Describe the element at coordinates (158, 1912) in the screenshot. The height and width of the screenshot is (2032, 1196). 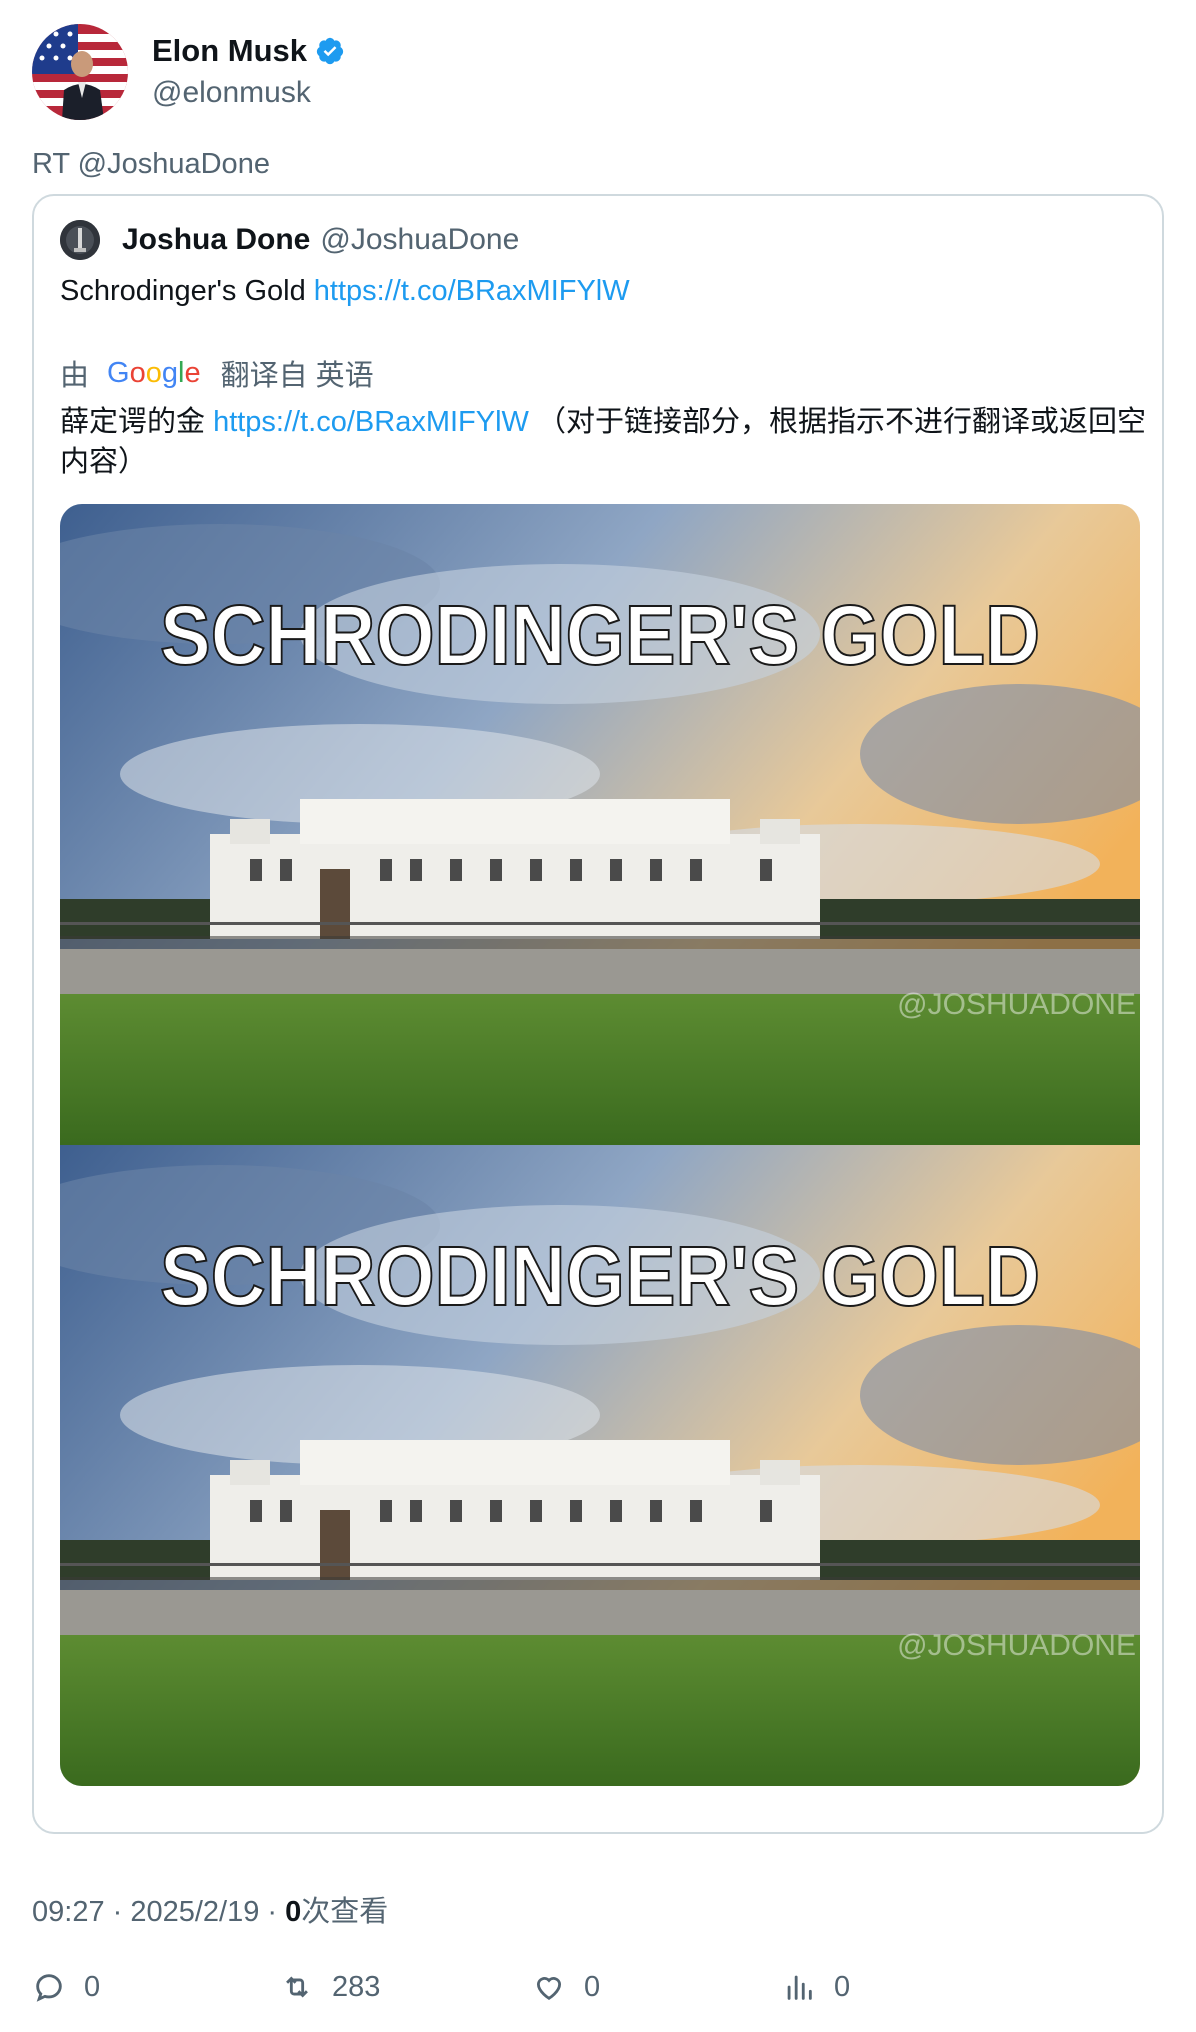
I see `tweet-timestamp: 09:27 · 2025/2/19 ·` at that location.